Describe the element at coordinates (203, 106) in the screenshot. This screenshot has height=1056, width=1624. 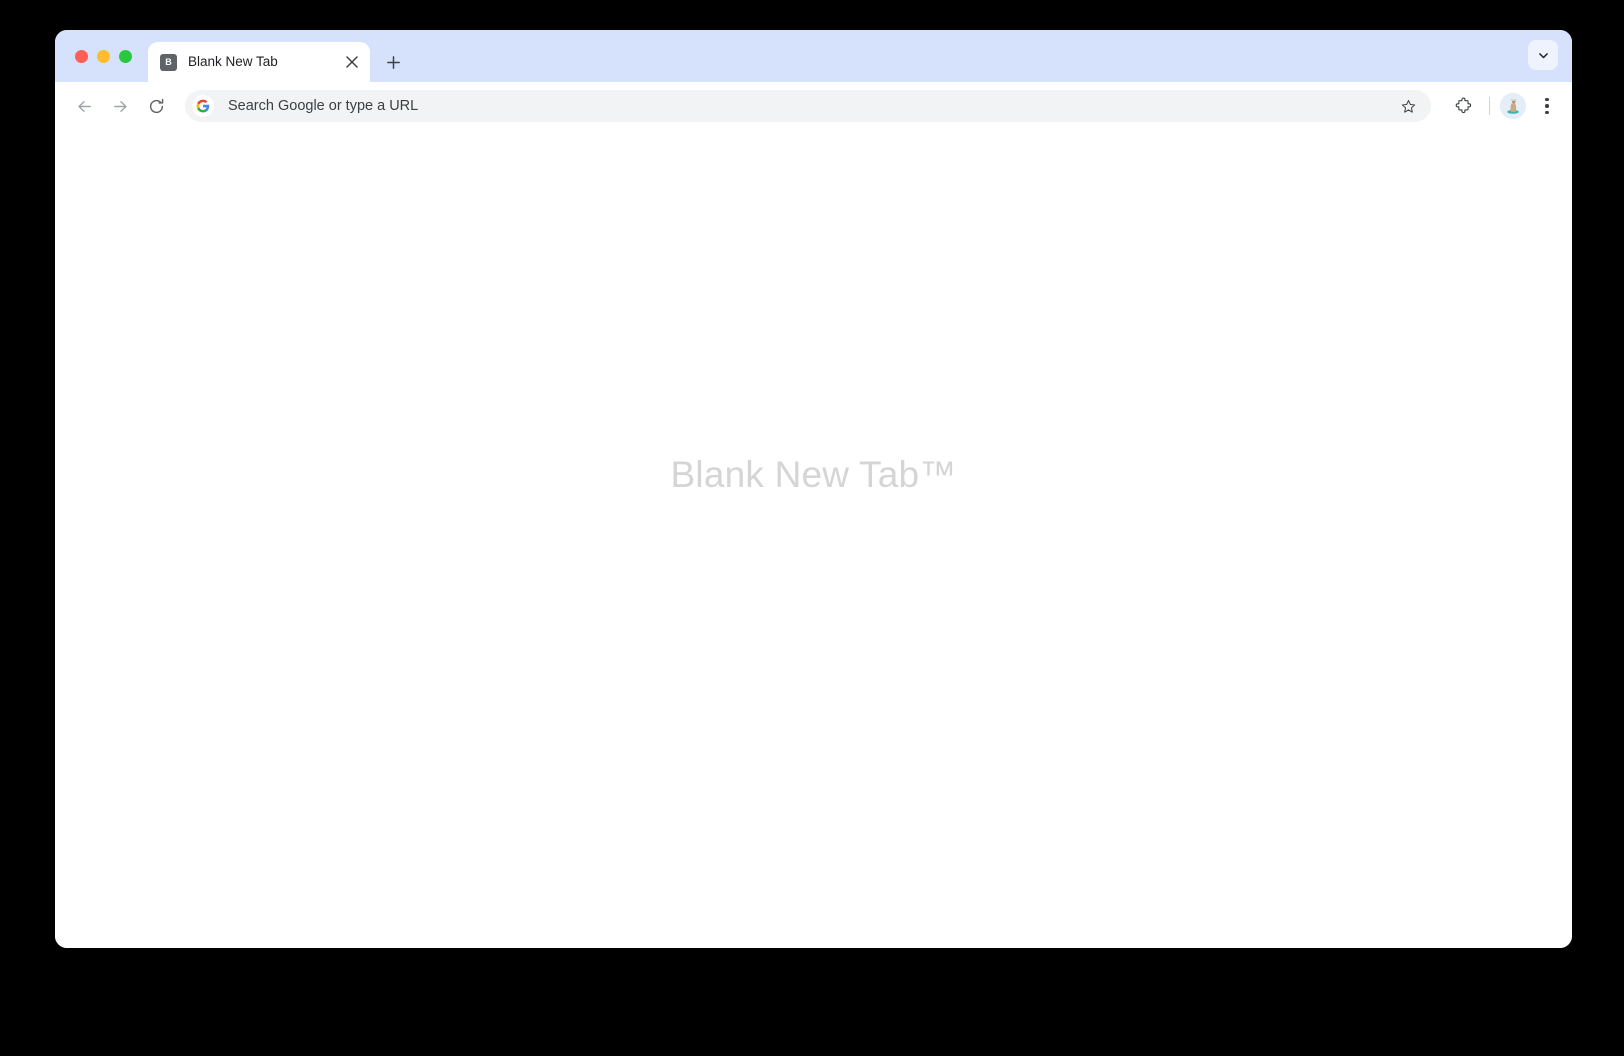
I see `google-g-icon` at that location.